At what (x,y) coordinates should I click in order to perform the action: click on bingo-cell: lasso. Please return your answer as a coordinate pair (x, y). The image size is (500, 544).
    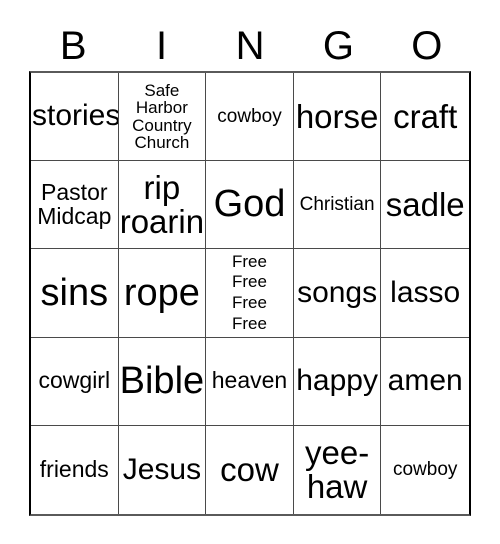
    Looking at the image, I should click on (425, 293).